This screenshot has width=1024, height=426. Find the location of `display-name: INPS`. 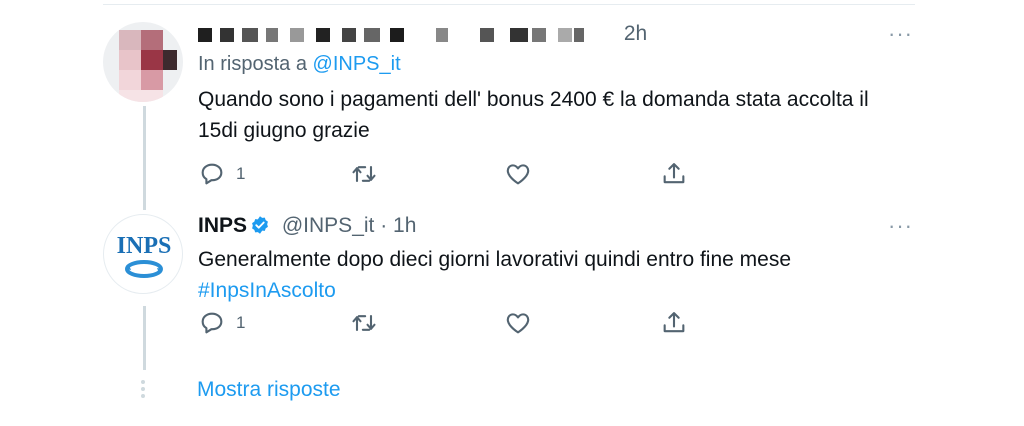

display-name: INPS is located at coordinates (222, 225).